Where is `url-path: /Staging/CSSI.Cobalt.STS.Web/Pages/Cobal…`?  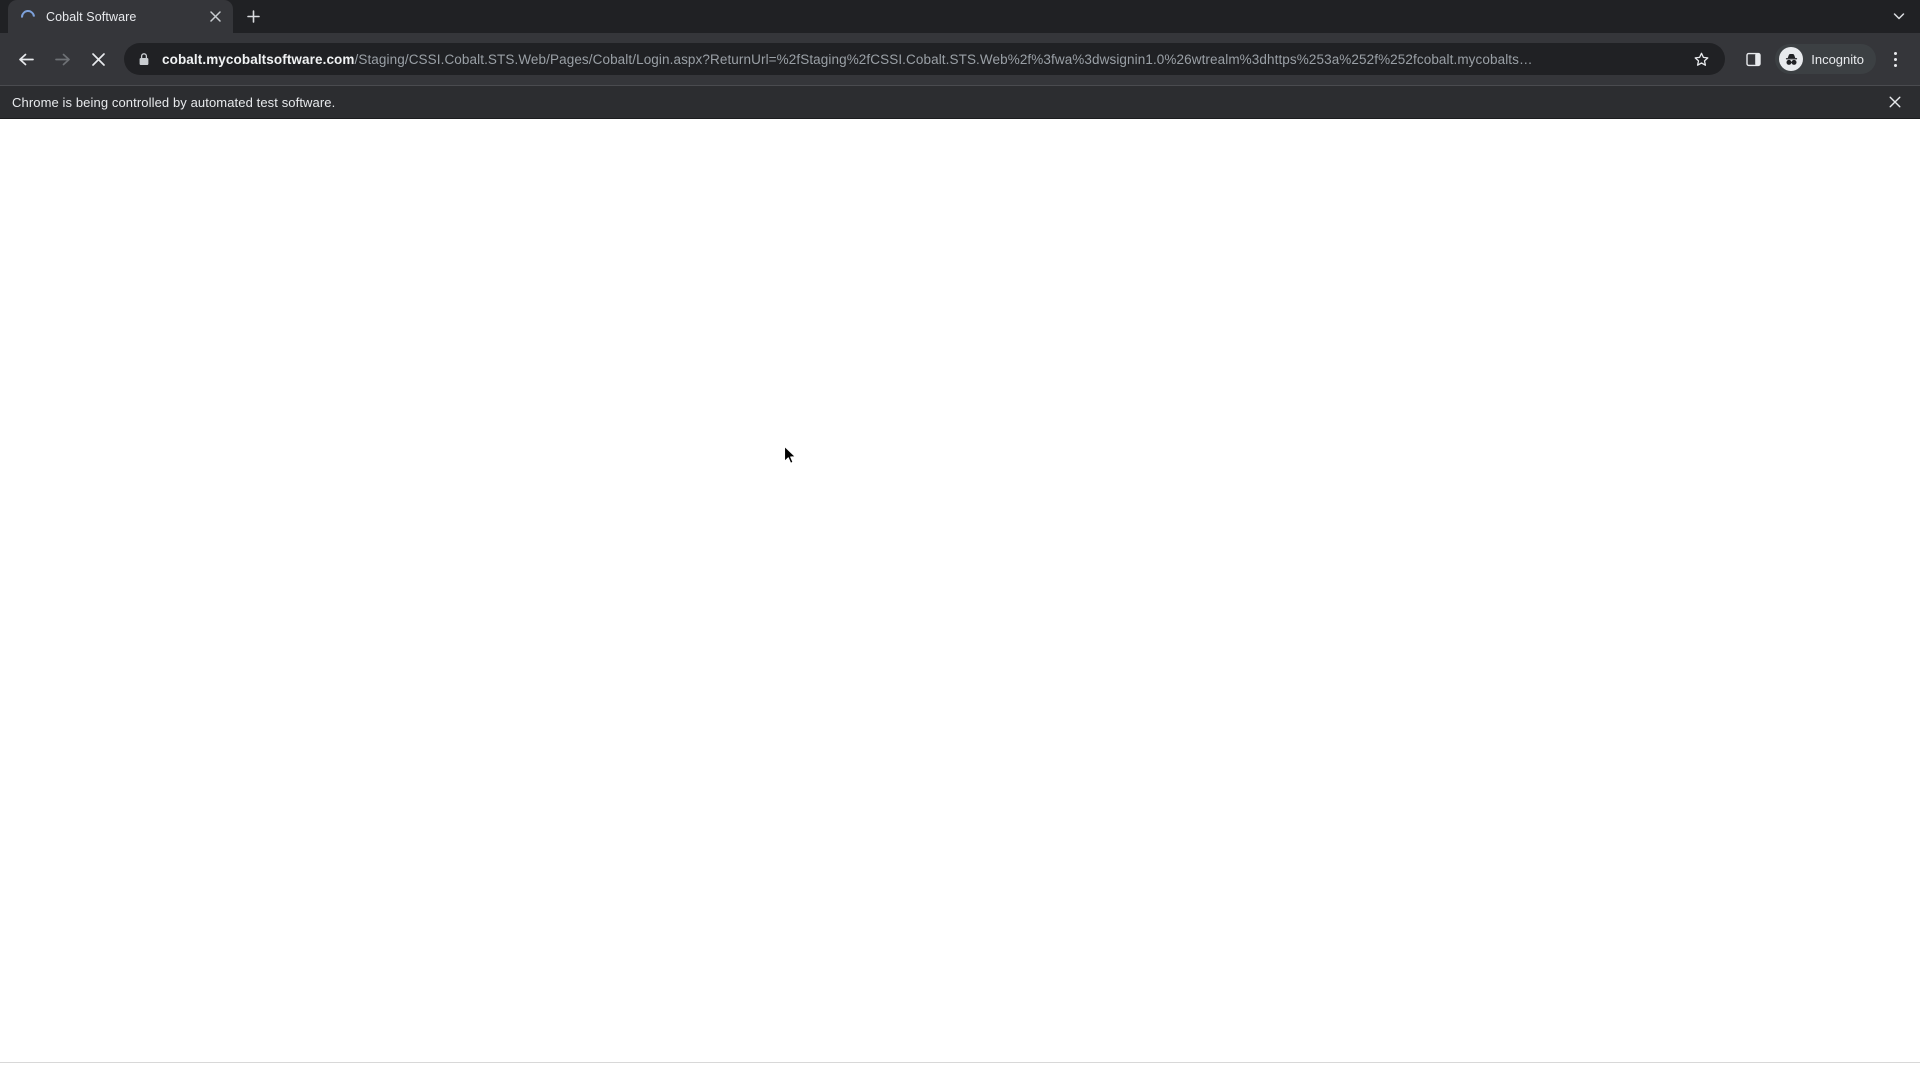
url-path: /Staging/CSSI.Cobalt.STS.Web/Pages/Cobal… is located at coordinates (943, 59).